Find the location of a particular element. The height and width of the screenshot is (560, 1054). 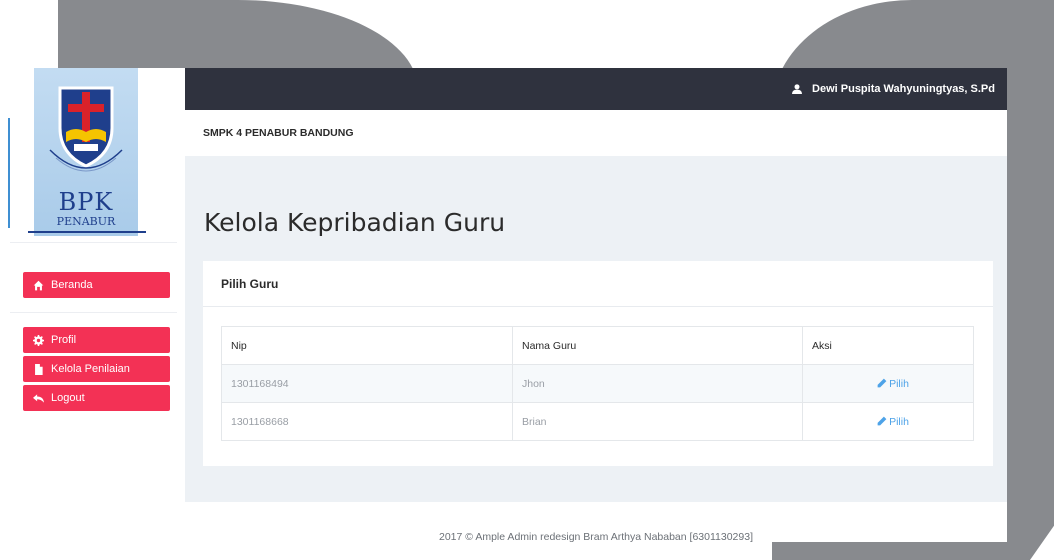

file-icon is located at coordinates (39, 369).